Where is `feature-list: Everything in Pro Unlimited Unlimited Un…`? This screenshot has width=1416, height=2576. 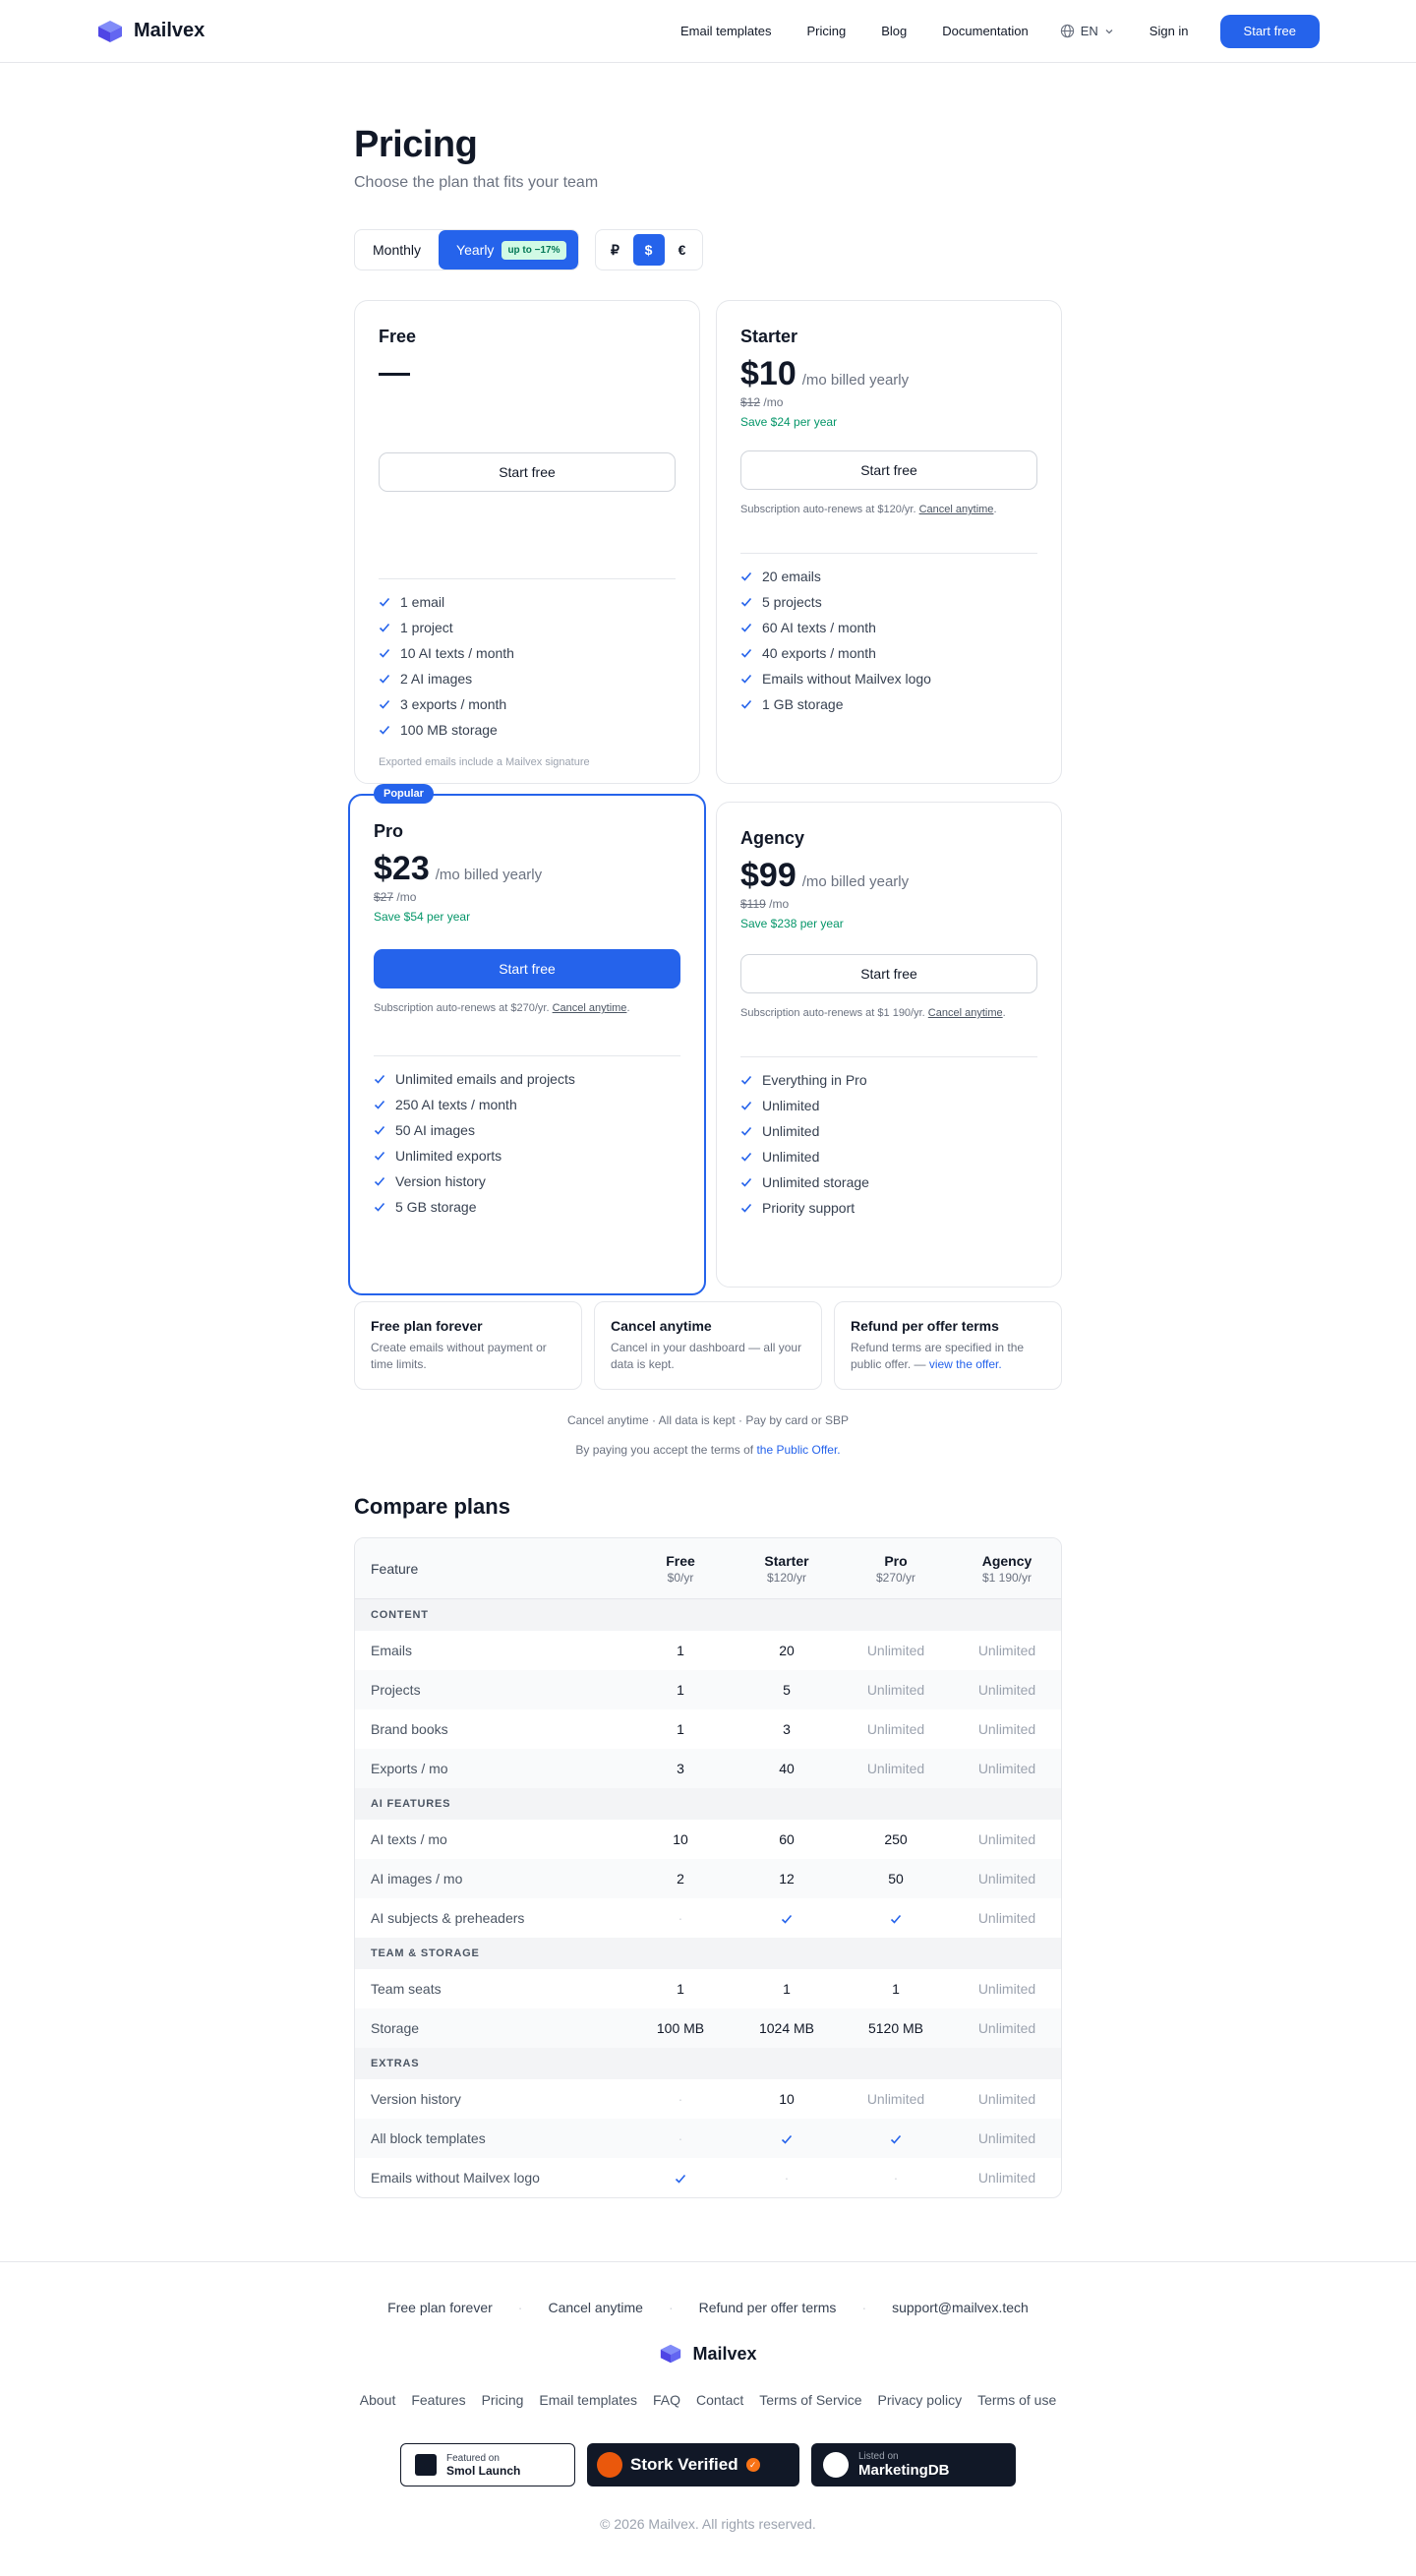 feature-list: Everything in Pro Unlimited Unlimited Un… is located at coordinates (888, 1144).